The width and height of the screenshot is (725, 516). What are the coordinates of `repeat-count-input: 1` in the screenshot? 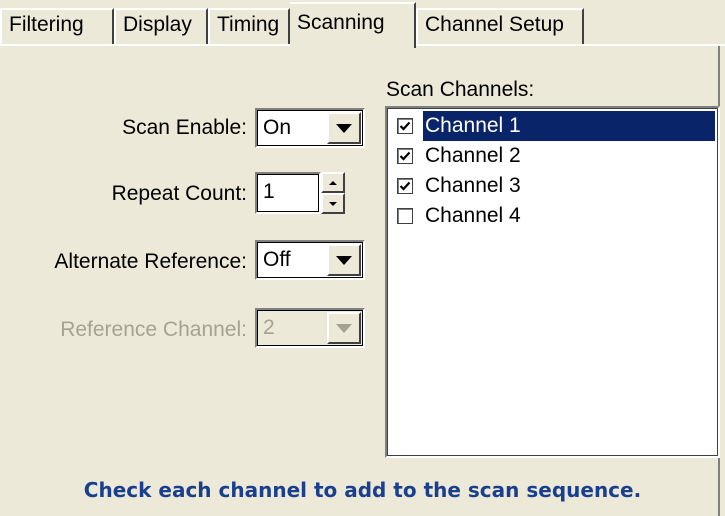 It's located at (288, 193).